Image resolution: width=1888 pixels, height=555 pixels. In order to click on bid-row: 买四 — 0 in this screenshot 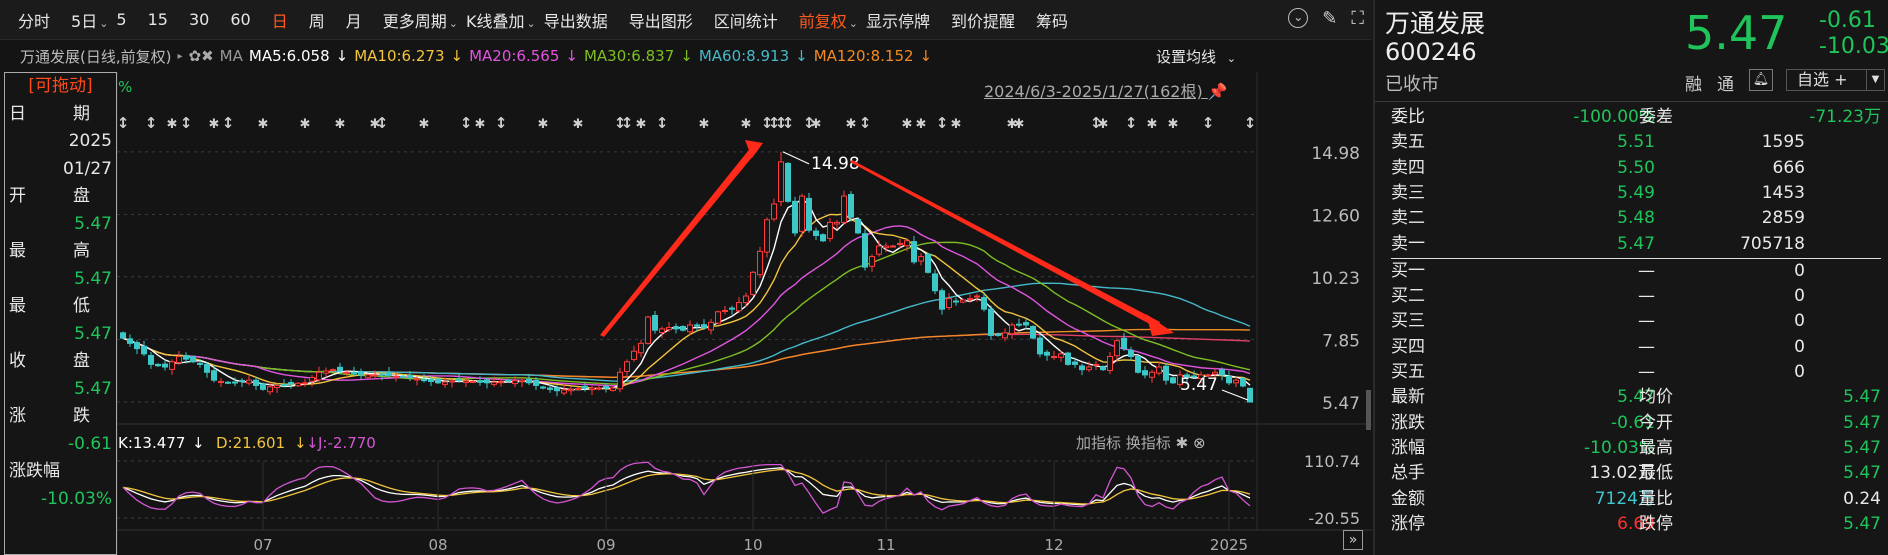, I will do `click(1636, 347)`.